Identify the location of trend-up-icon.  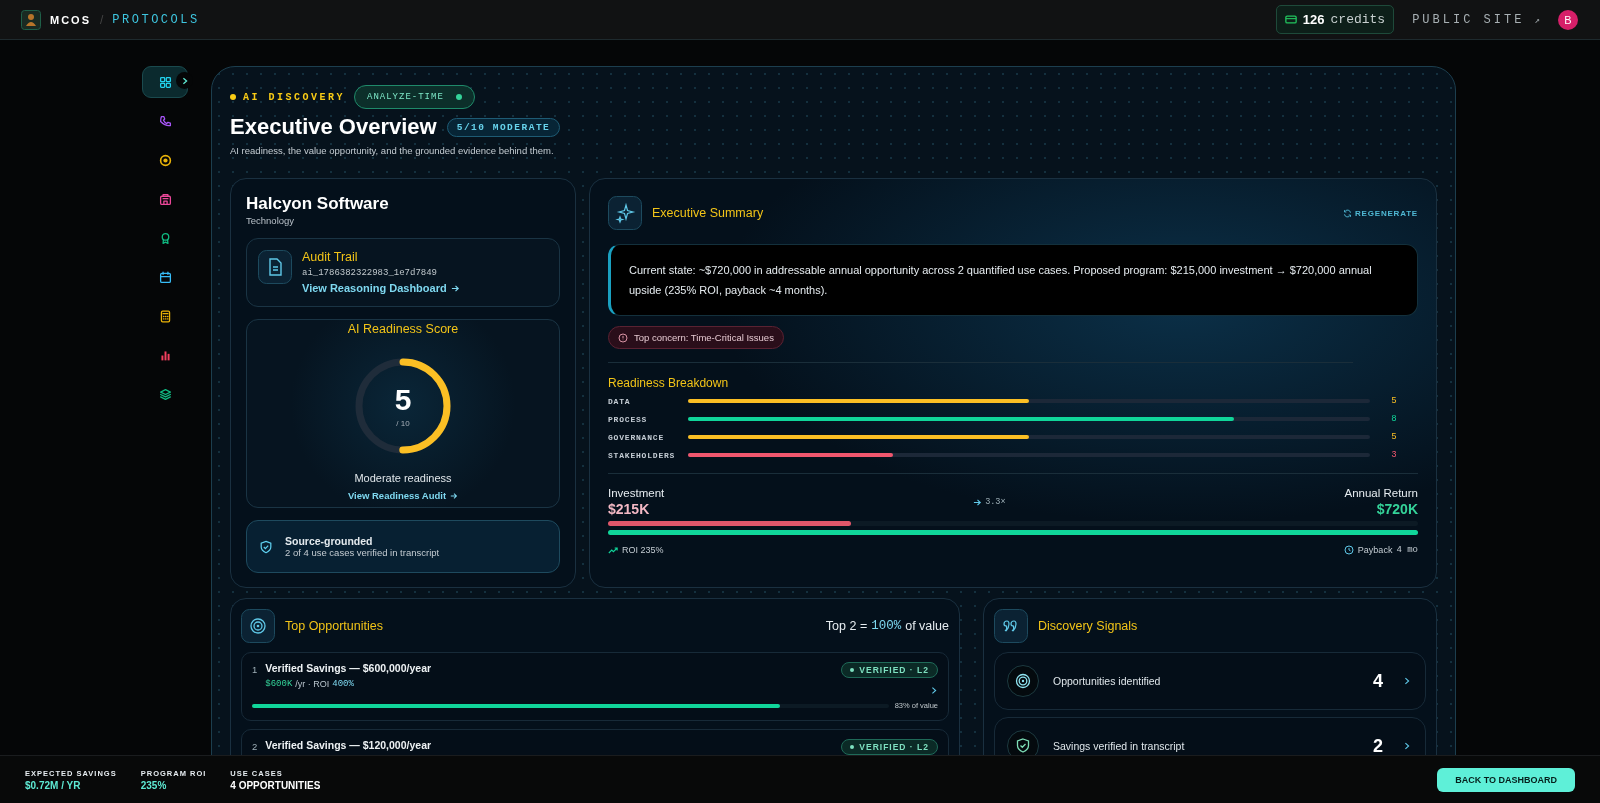
(613, 550).